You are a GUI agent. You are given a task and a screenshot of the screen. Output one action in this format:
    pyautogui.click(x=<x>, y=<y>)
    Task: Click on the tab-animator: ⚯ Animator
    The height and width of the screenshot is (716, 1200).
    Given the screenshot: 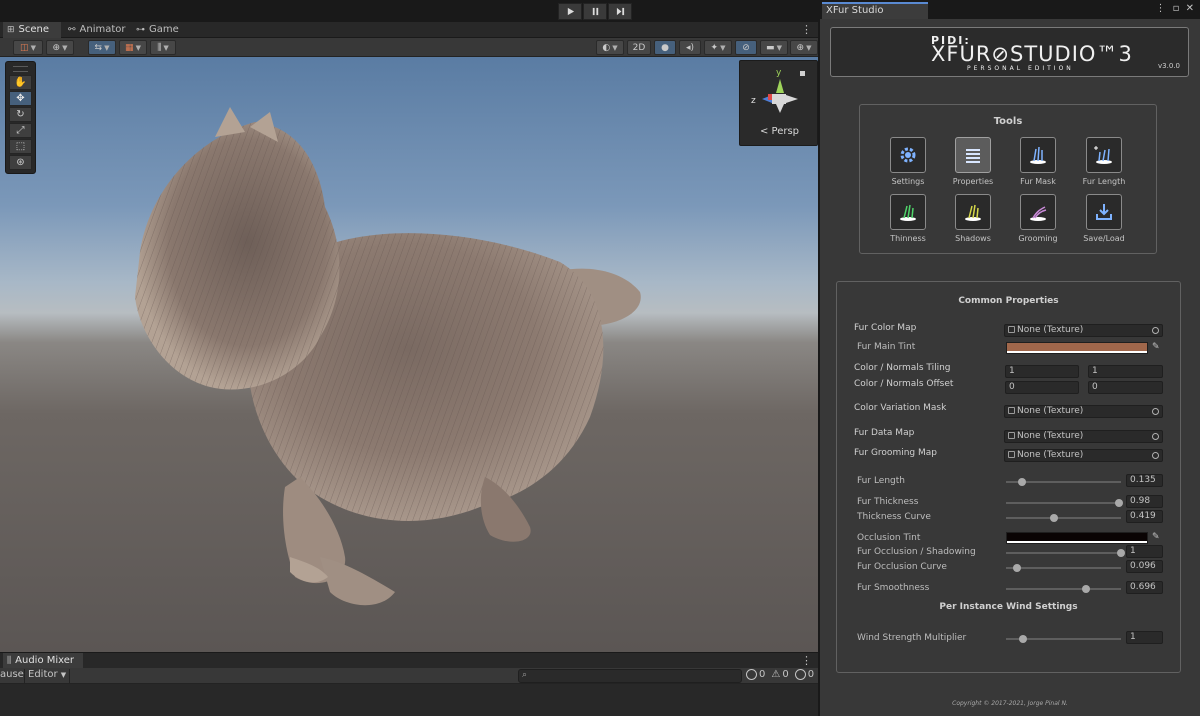 What is the action you would take?
    pyautogui.click(x=96, y=30)
    